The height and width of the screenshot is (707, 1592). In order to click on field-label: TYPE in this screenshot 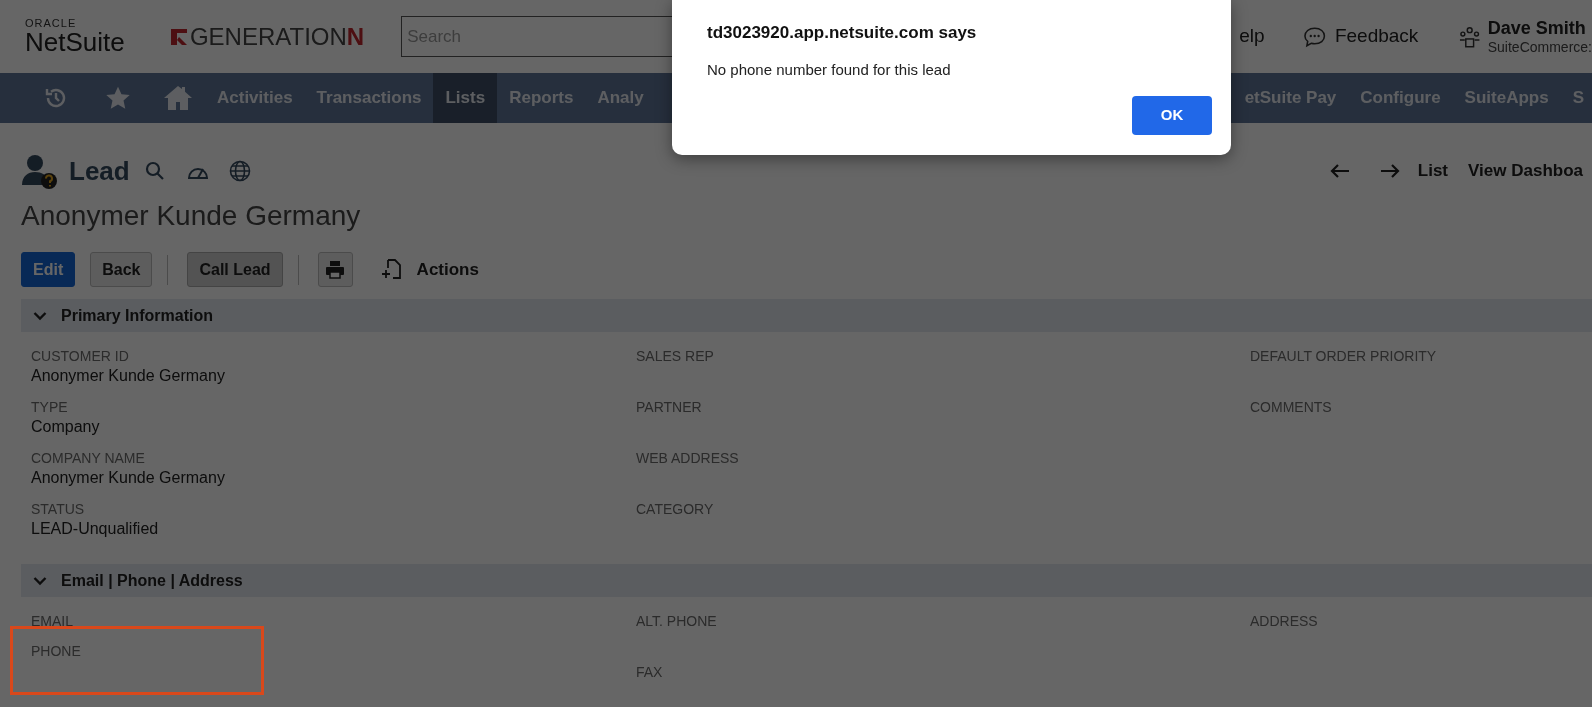, I will do `click(49, 407)`.